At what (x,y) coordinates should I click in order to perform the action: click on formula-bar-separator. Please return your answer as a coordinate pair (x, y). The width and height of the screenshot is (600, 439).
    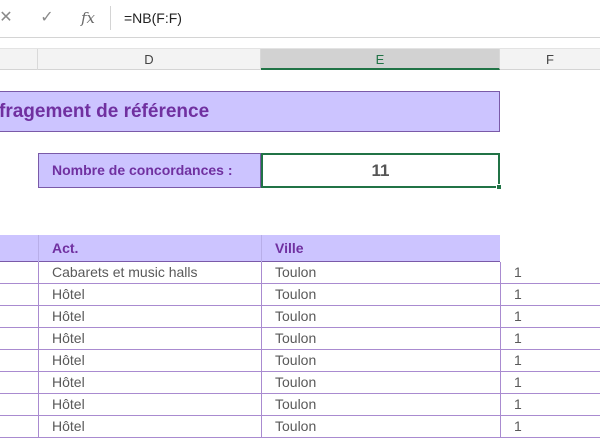
    Looking at the image, I should click on (110, 18).